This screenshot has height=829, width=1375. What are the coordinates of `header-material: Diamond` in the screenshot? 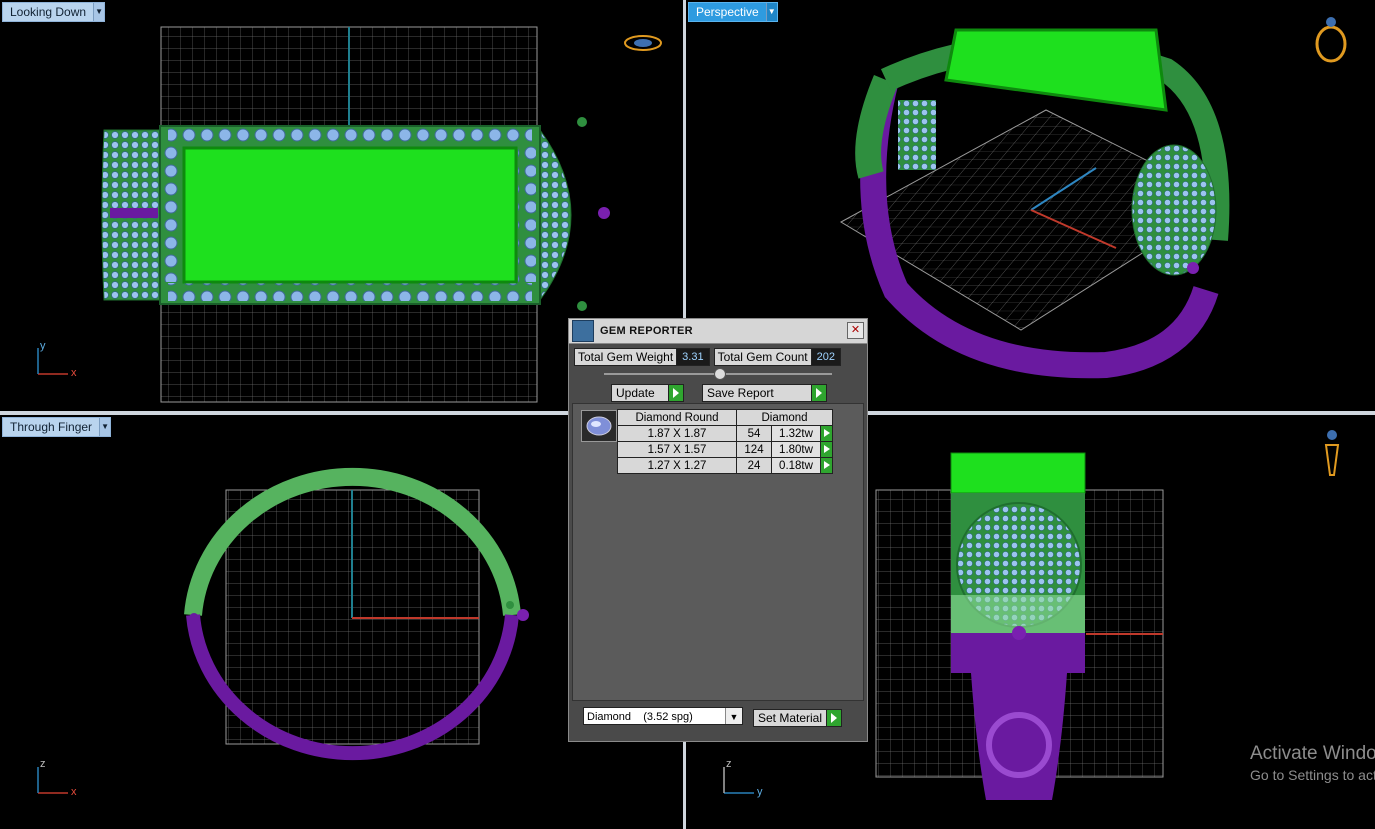 It's located at (784, 417).